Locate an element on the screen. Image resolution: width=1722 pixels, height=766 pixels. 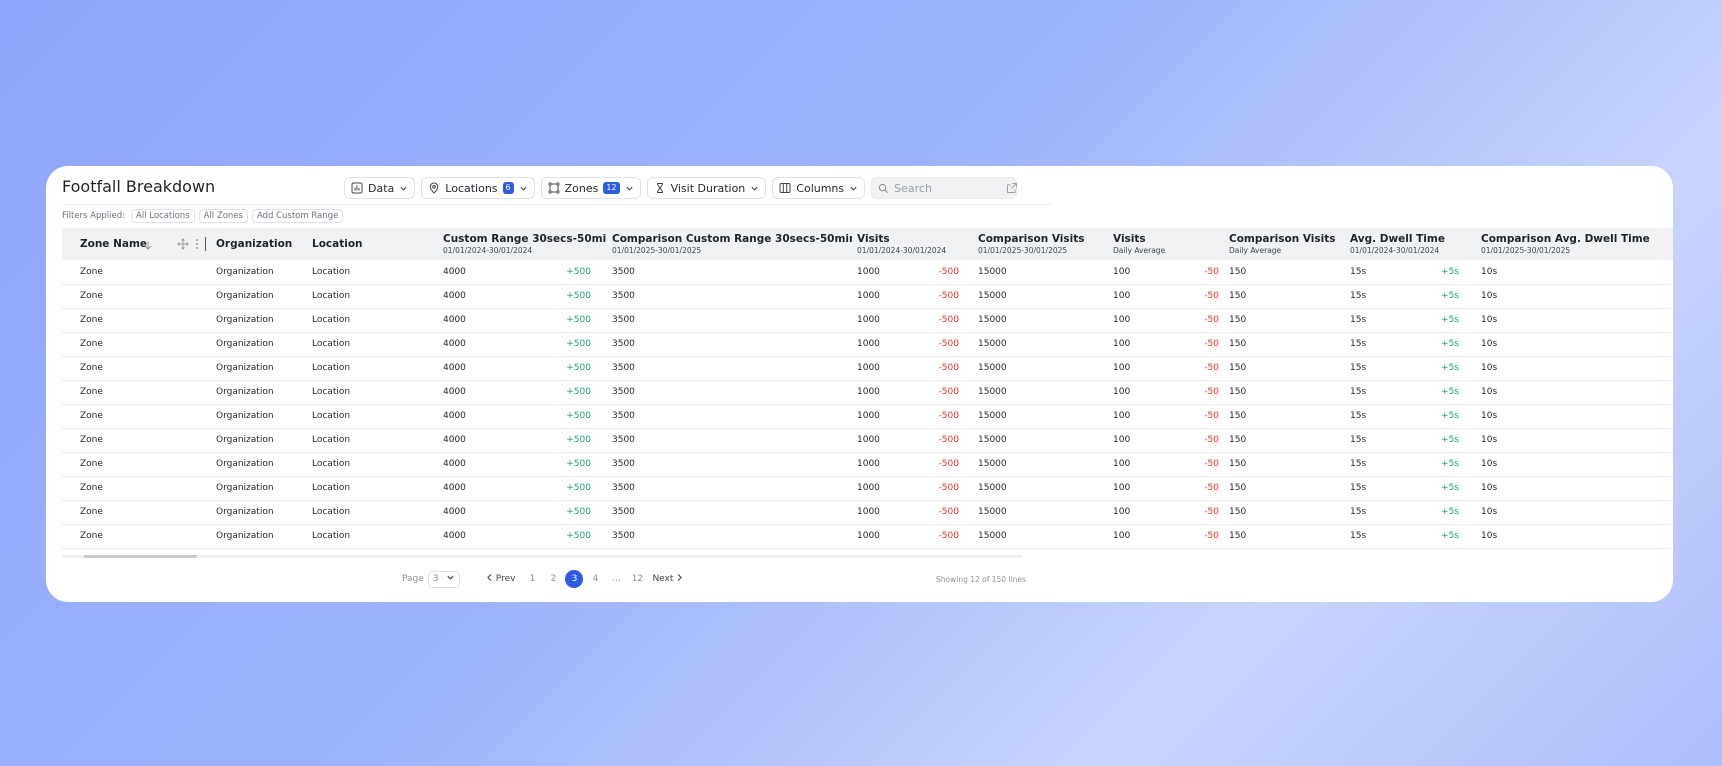
data-dropdown: Data is located at coordinates (380, 188).